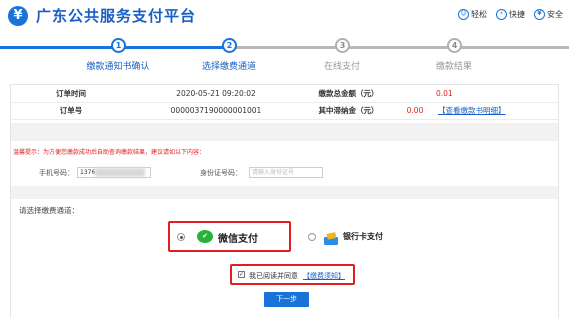 The image size is (569, 318). I want to click on feature-easy-label: 轻松, so click(479, 14).